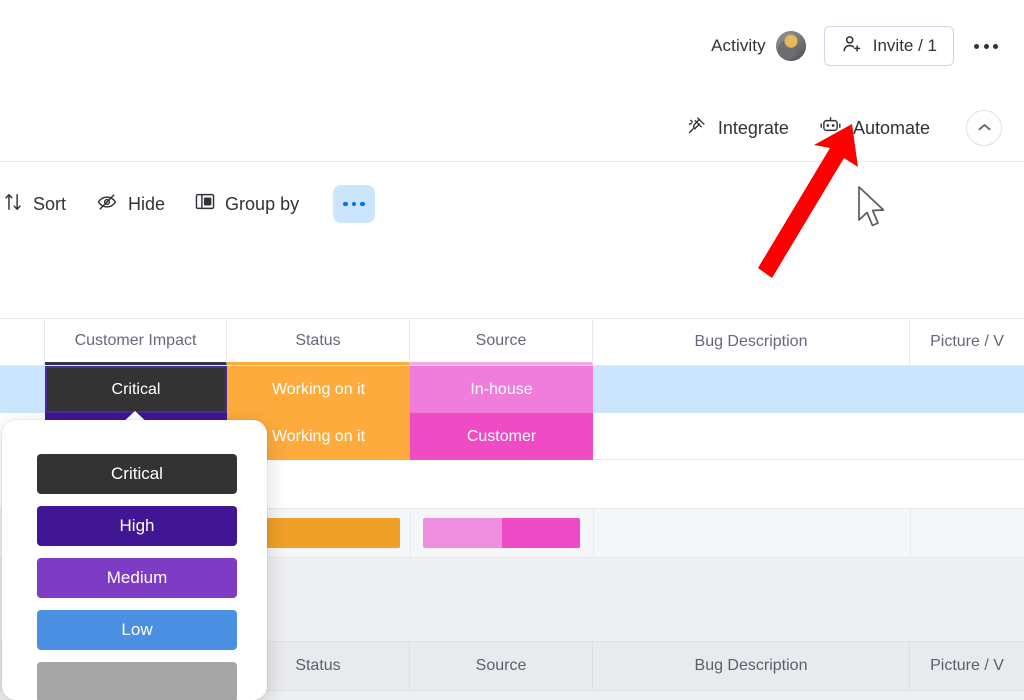 The width and height of the screenshot is (1024, 700). What do you see at coordinates (137, 681) in the screenshot?
I see `dropdown-option-blank` at bounding box center [137, 681].